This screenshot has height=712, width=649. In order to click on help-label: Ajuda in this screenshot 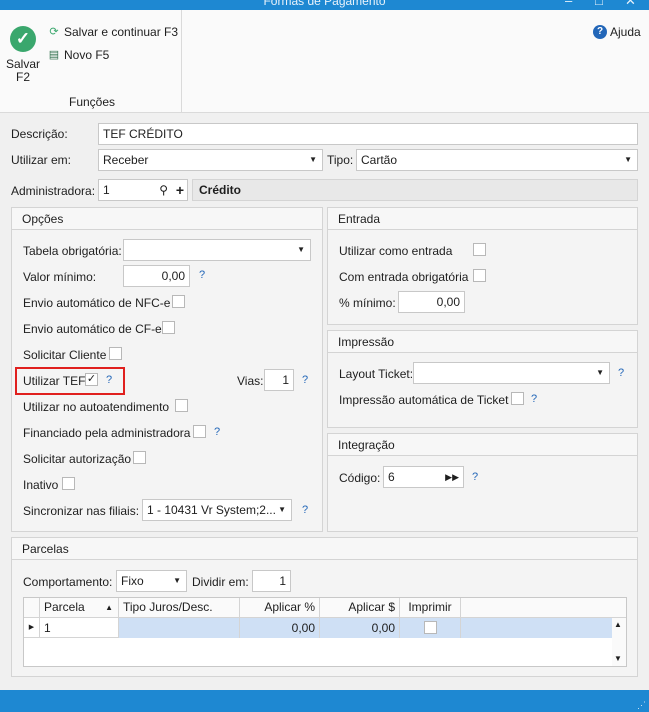, I will do `click(625, 32)`.